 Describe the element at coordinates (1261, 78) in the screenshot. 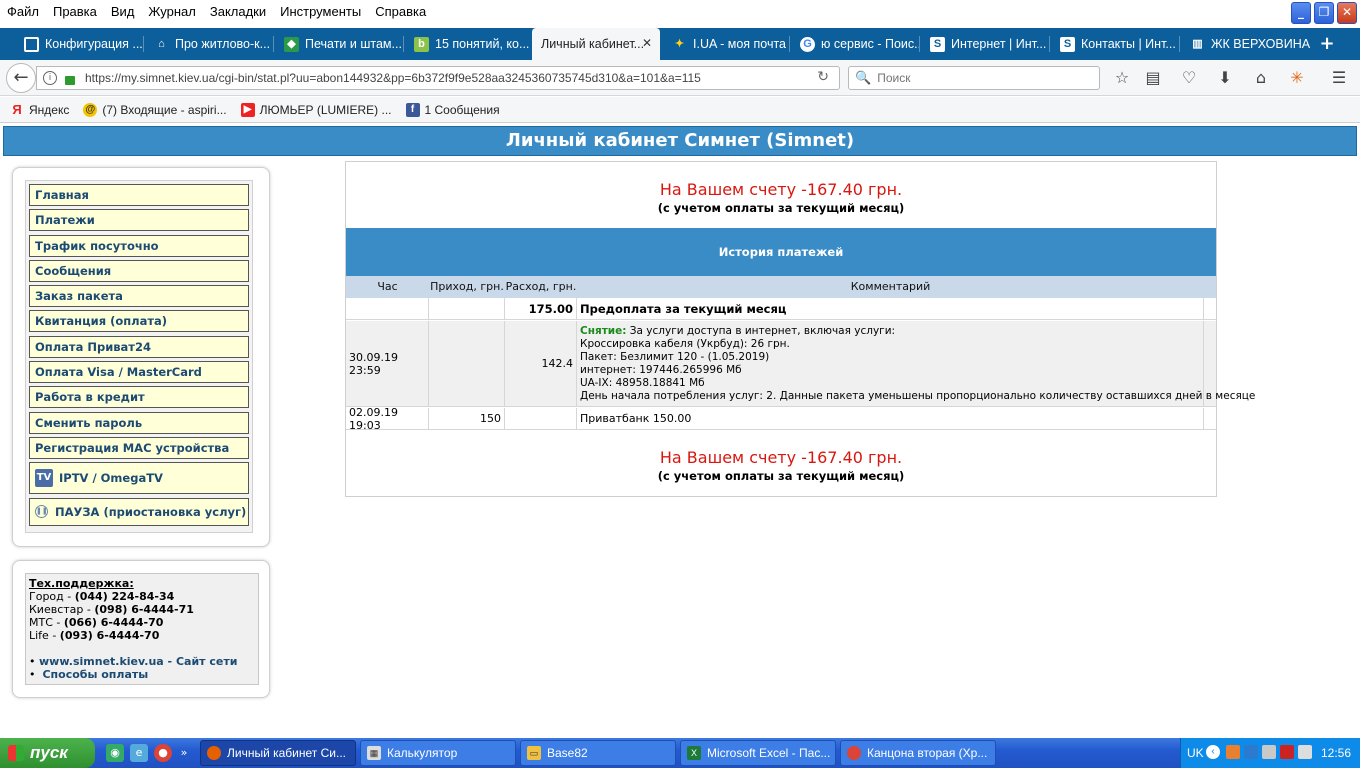

I see `home-icon: ⌂` at that location.